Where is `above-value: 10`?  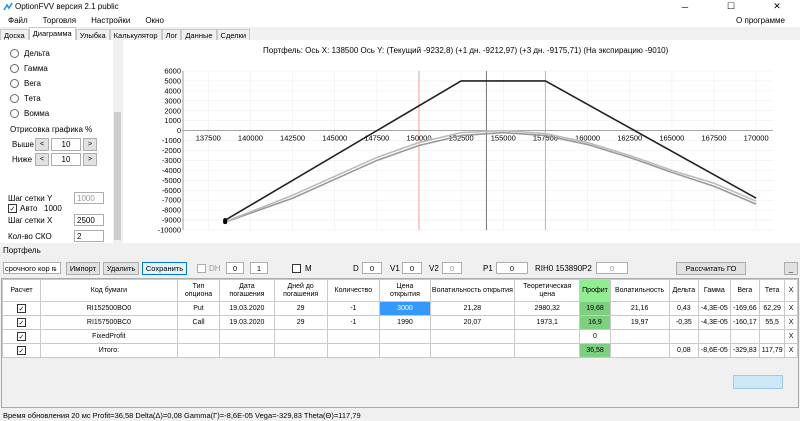
above-value: 10 is located at coordinates (66, 144).